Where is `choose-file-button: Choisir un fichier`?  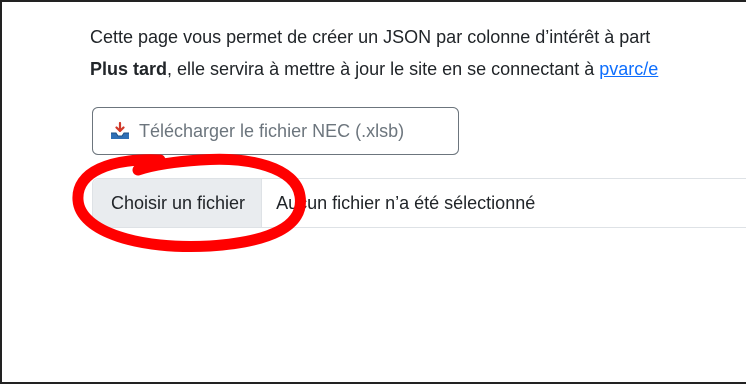 choose-file-button: Choisir un fichier is located at coordinates (178, 203).